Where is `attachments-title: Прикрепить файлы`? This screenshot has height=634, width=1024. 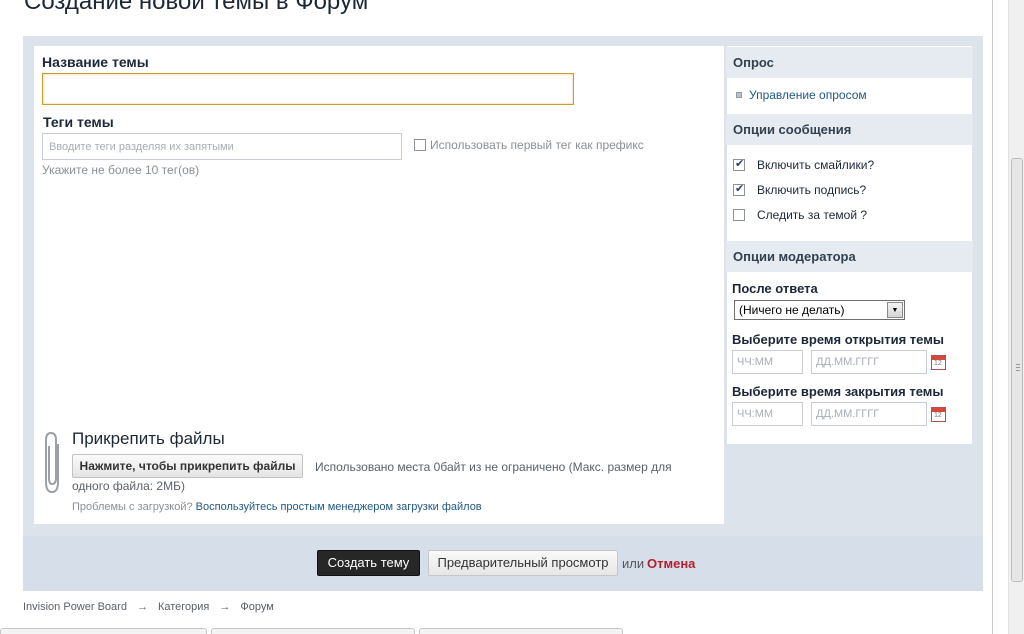 attachments-title: Прикрепить файлы is located at coordinates (148, 438).